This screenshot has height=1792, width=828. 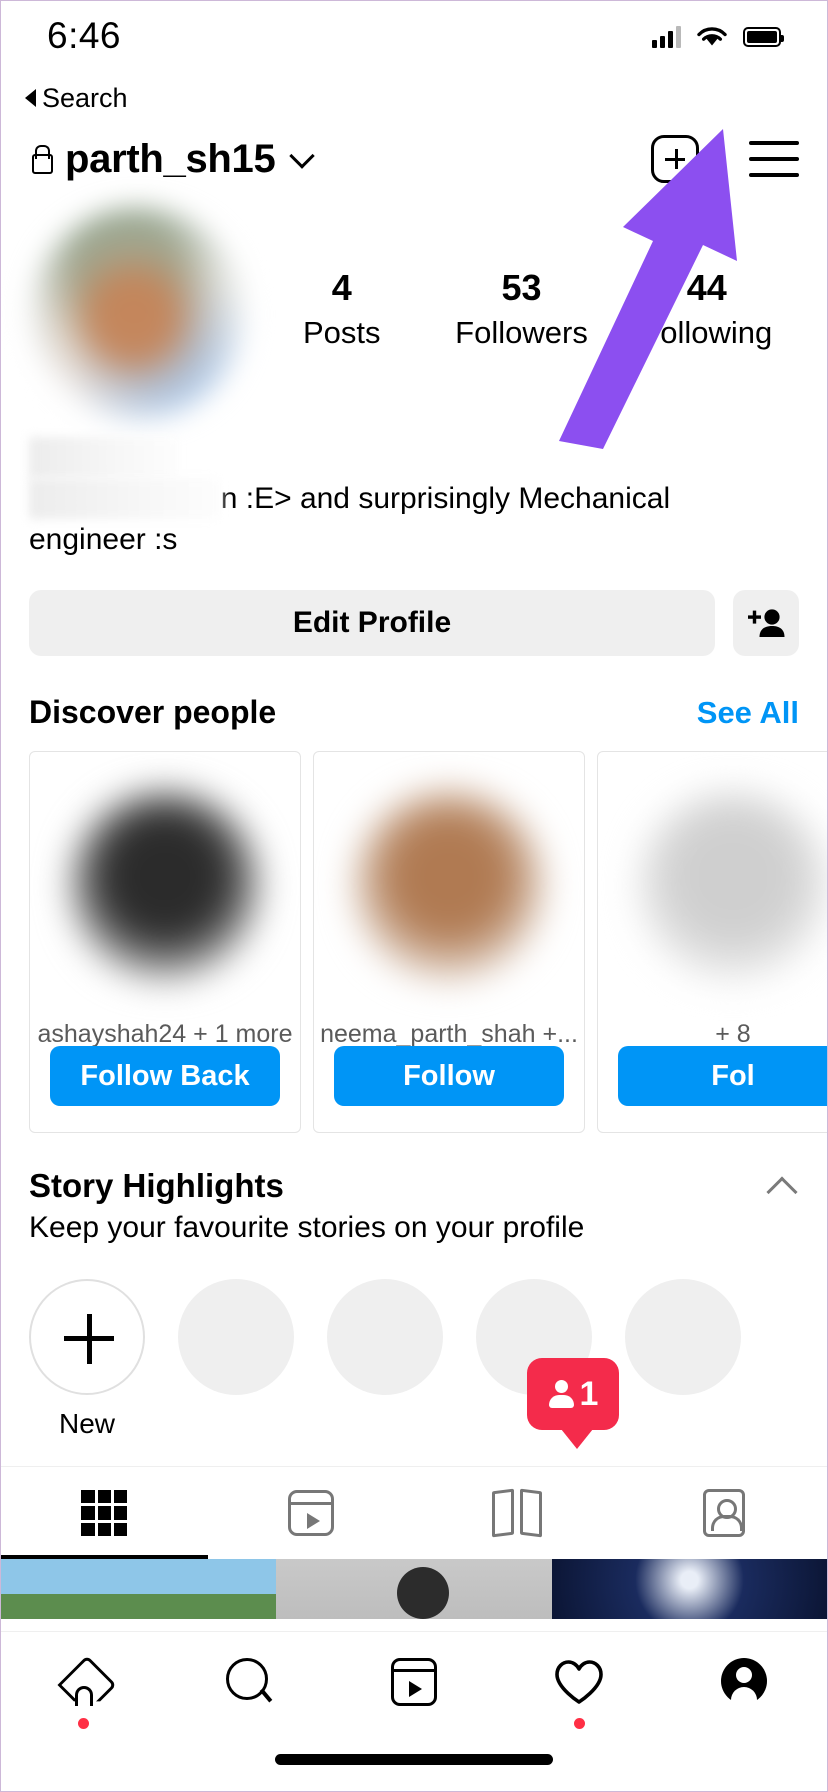 What do you see at coordinates (41, 159) in the screenshot?
I see `lock-icon` at bounding box center [41, 159].